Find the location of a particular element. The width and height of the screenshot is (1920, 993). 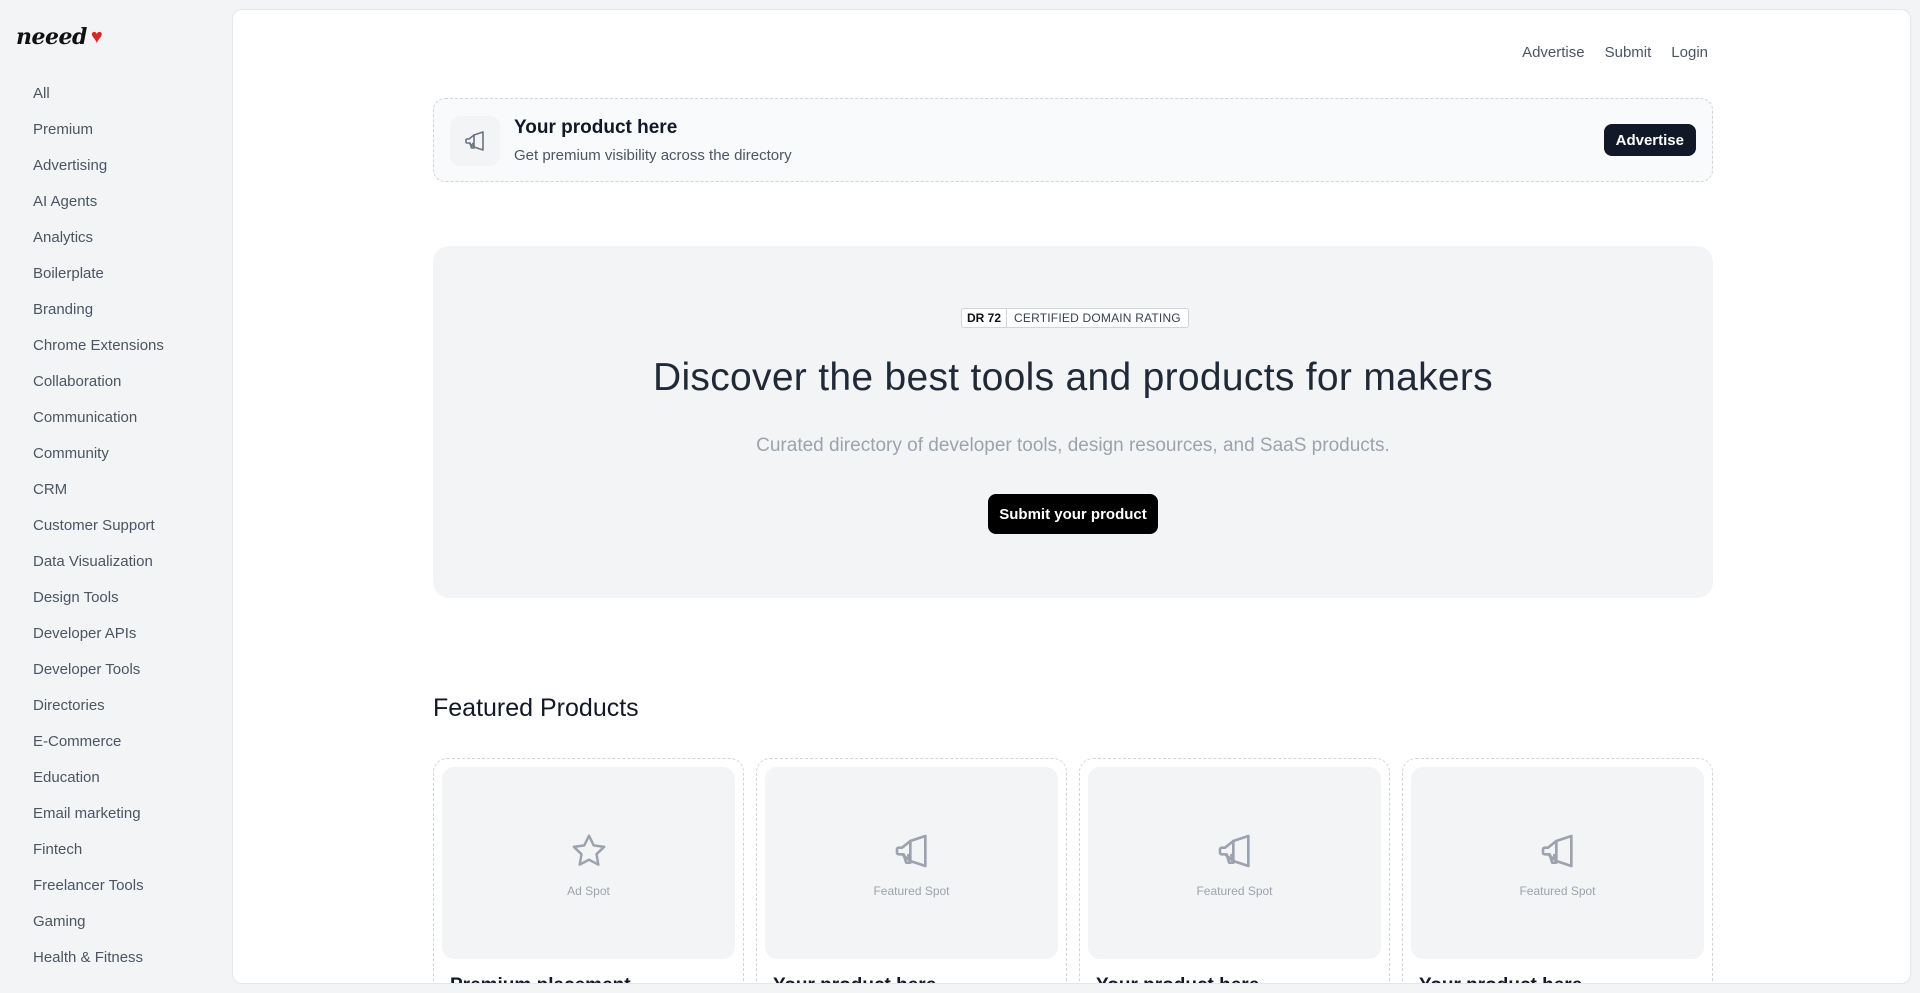

sidebar-item-communication: Communication is located at coordinates (98, 424).